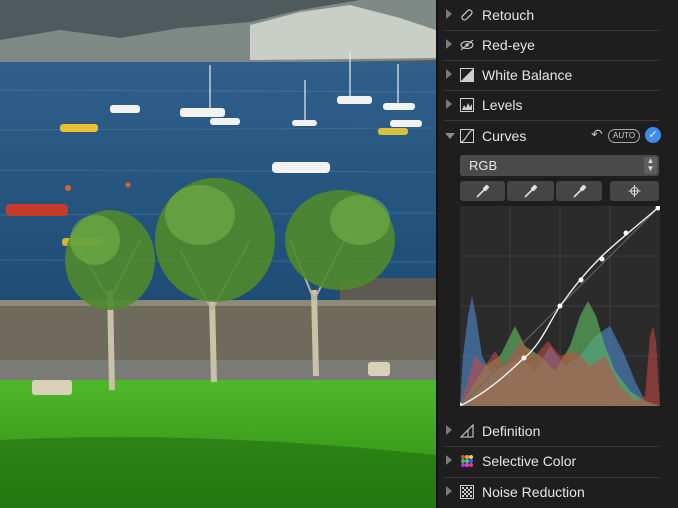 This screenshot has width=678, height=508. I want to click on levels-icon, so click(467, 105).